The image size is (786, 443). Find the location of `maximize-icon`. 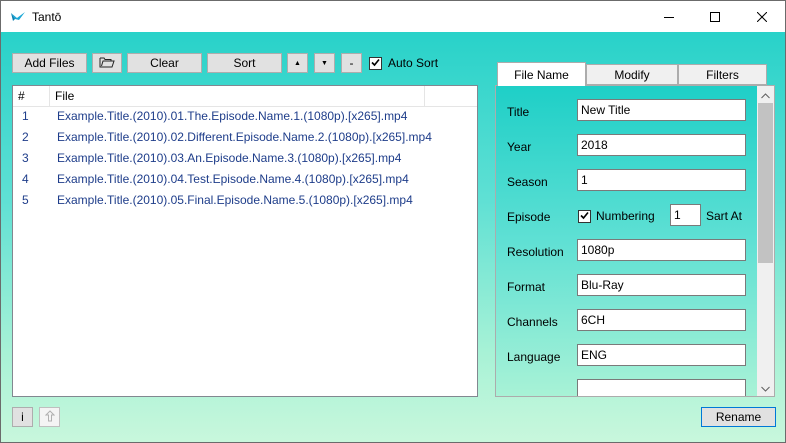

maximize-icon is located at coordinates (715, 16).